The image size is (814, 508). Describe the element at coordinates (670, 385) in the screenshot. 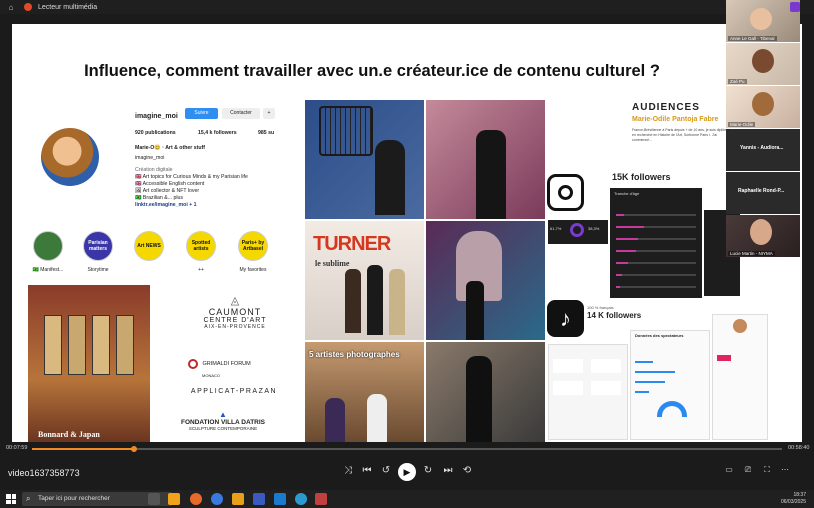

I see `spectator-data-panel: Données des spectateurs` at that location.